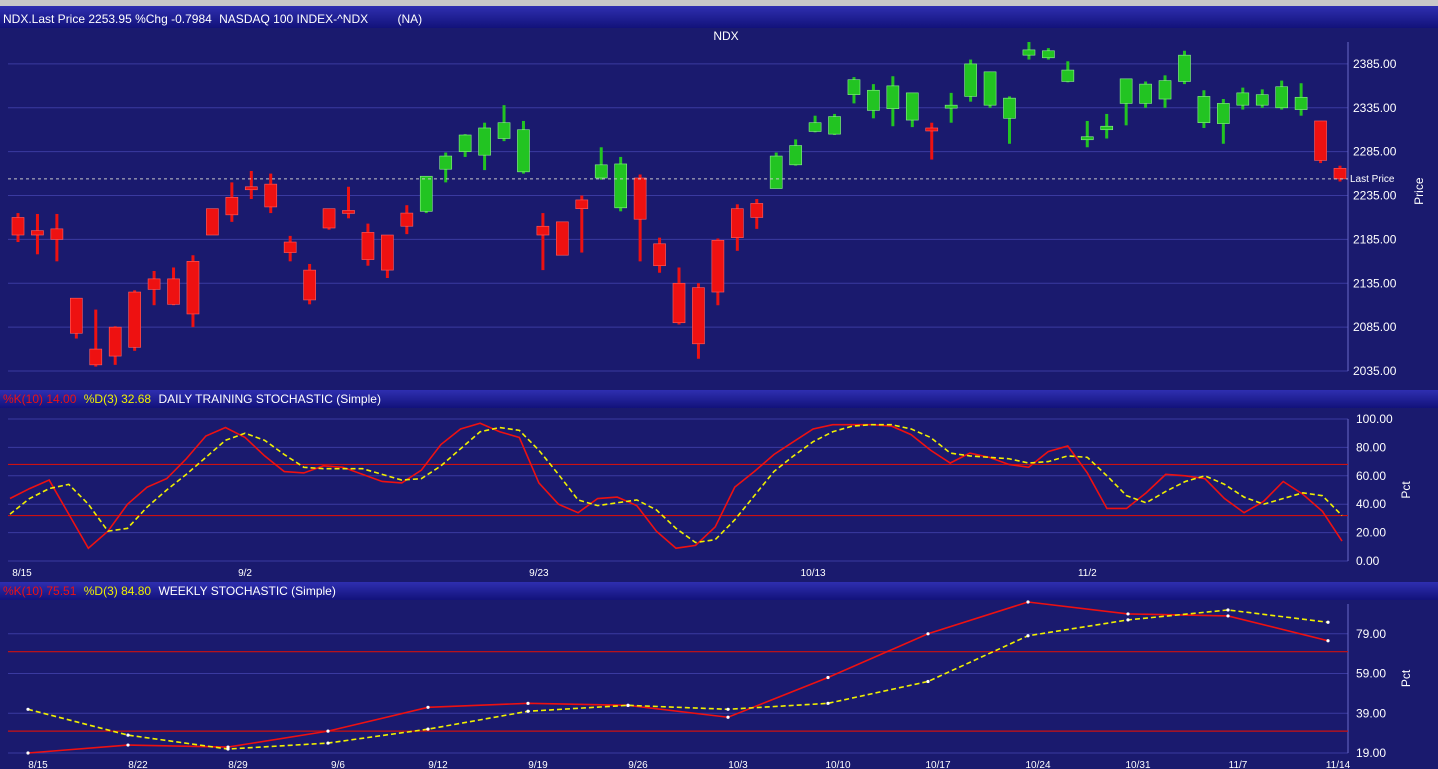 Image resolution: width=1438 pixels, height=769 pixels. What do you see at coordinates (117, 399) in the screenshot?
I see `daily-d-label: %D(3) 32.68` at bounding box center [117, 399].